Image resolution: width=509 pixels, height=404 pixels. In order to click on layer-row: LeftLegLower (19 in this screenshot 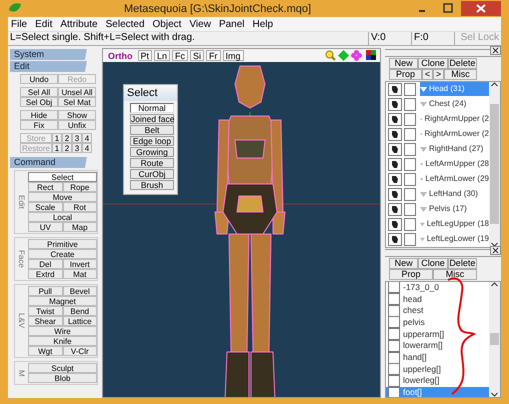, I will do `click(454, 239)`.